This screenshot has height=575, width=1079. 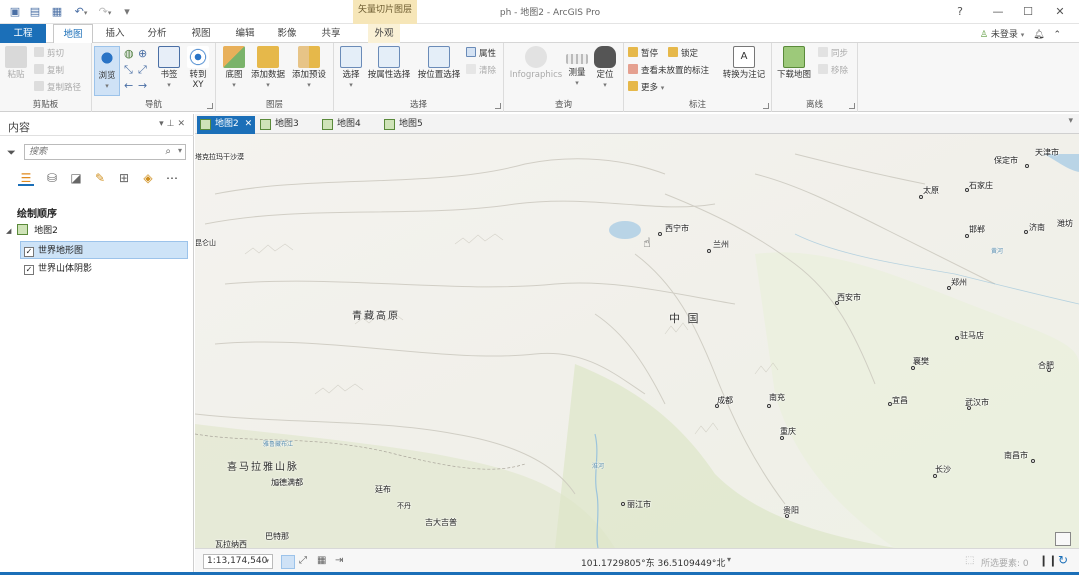 What do you see at coordinates (348, 125) in the screenshot?
I see `tab-map4: 地图4` at bounding box center [348, 125].